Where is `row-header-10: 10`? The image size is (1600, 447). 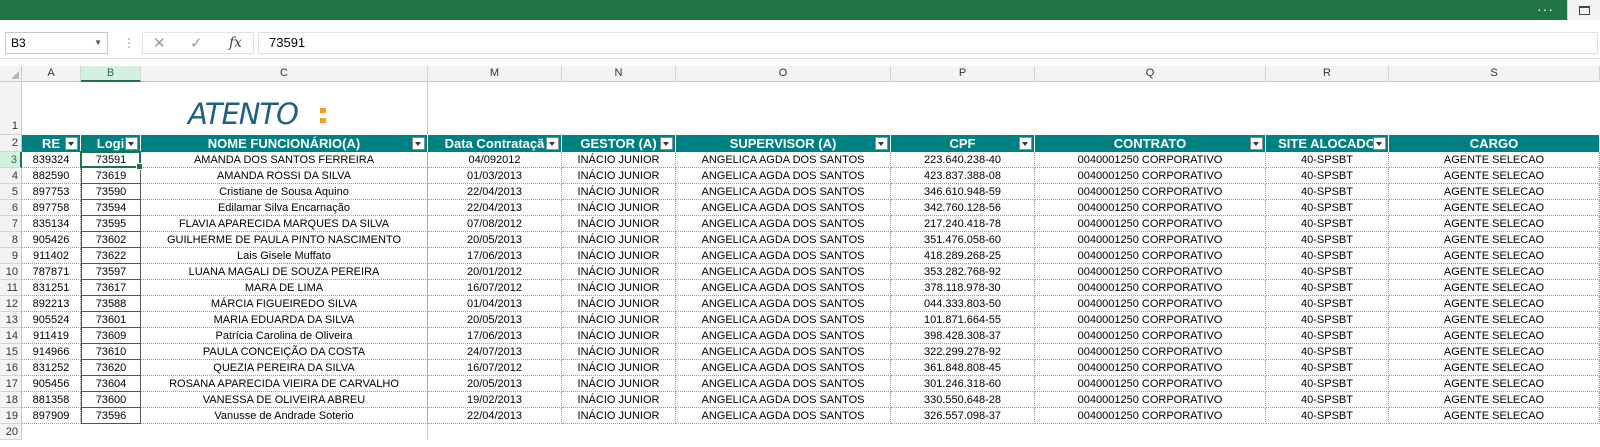
row-header-10: 10 is located at coordinates (11, 272).